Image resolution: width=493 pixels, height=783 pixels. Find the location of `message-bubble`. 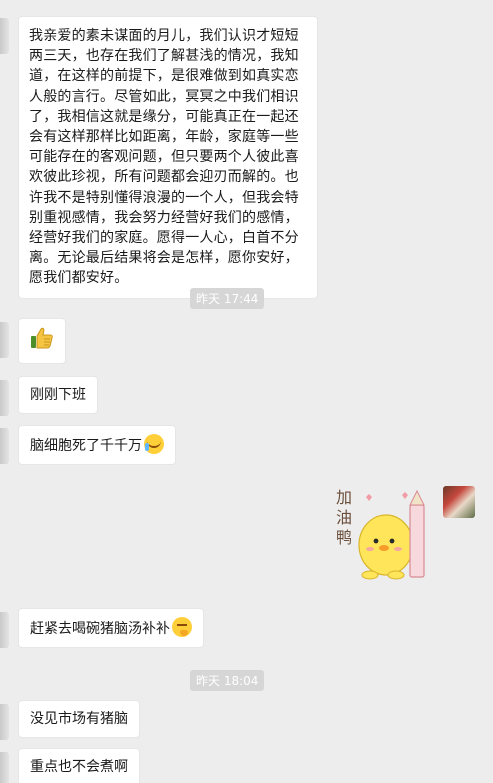

message-bubble is located at coordinates (42, 341).